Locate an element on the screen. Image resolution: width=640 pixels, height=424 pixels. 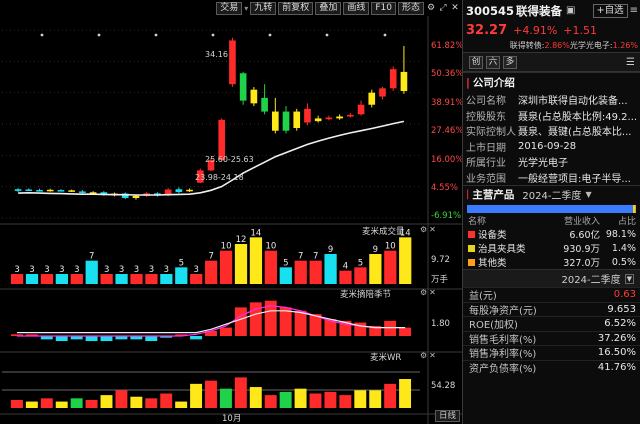
finance-row: 益(元) 0.63 is located at coordinates (551, 294).